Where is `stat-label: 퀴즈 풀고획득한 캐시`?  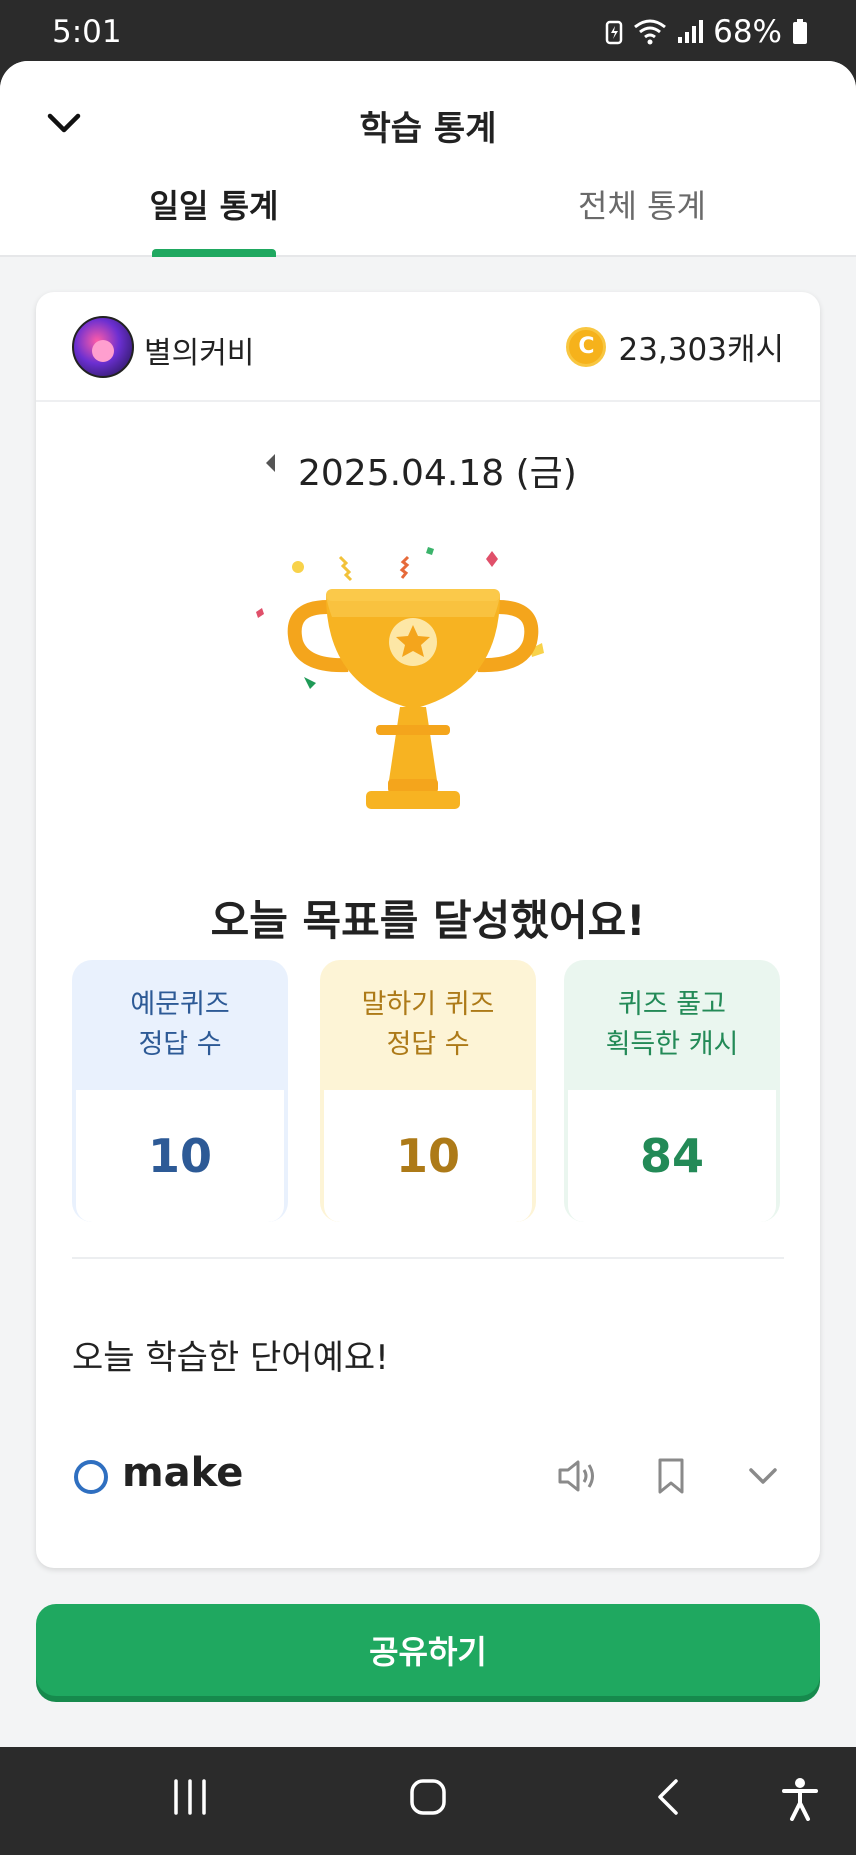
stat-label: 퀴즈 풀고획득한 캐시 is located at coordinates (672, 1025).